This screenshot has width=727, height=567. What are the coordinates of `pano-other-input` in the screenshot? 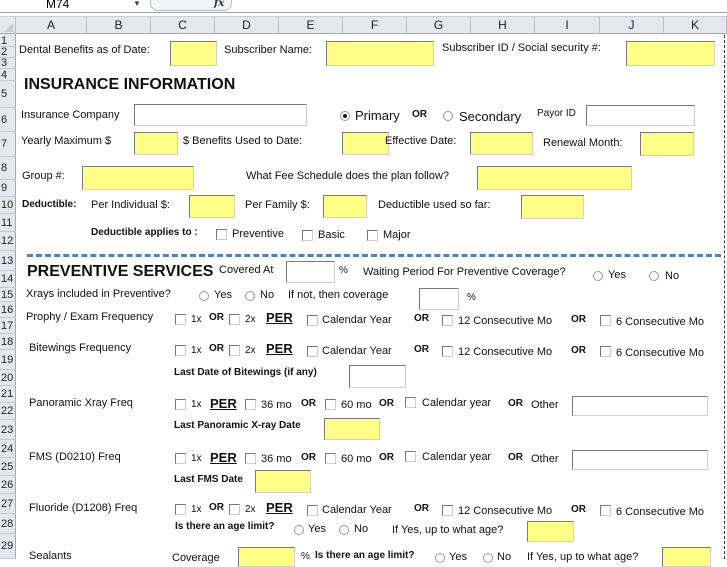 It's located at (640, 406).